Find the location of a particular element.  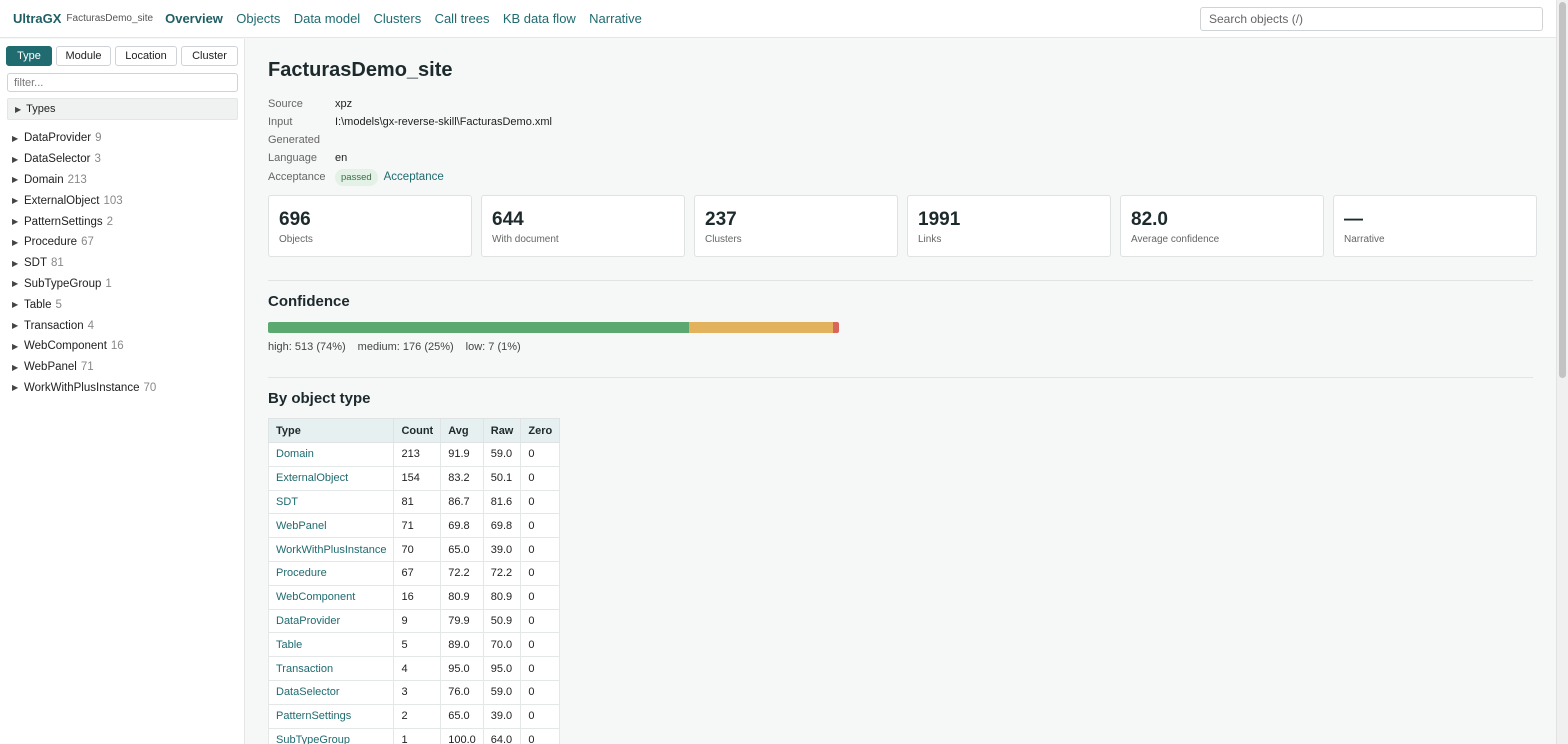

type-link: Table is located at coordinates (289, 645).